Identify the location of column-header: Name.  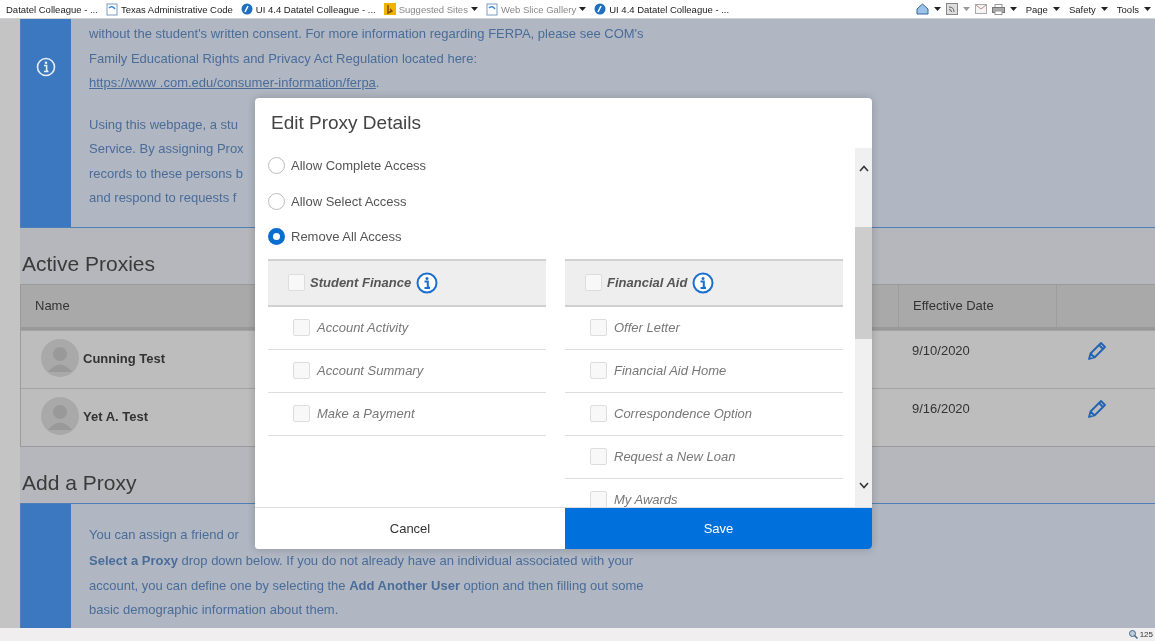
(52, 306).